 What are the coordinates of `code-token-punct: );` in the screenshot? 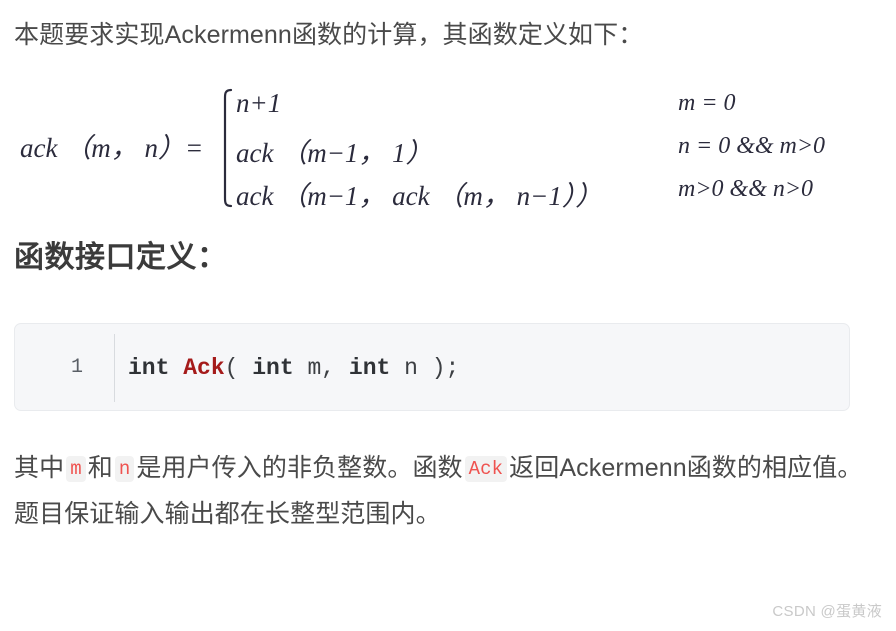 It's located at (445, 368).